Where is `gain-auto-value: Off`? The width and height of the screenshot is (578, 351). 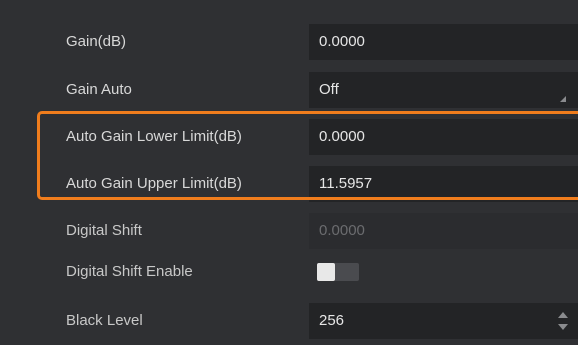 gain-auto-value: Off is located at coordinates (329, 89).